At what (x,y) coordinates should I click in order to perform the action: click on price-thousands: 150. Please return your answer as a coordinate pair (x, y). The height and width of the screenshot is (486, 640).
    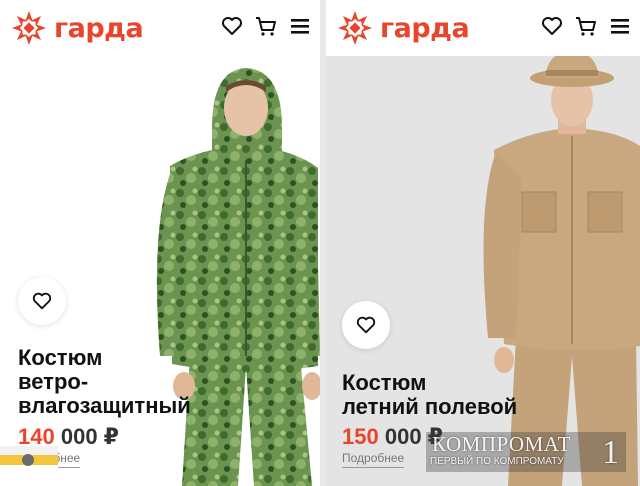
    Looking at the image, I should click on (360, 436).